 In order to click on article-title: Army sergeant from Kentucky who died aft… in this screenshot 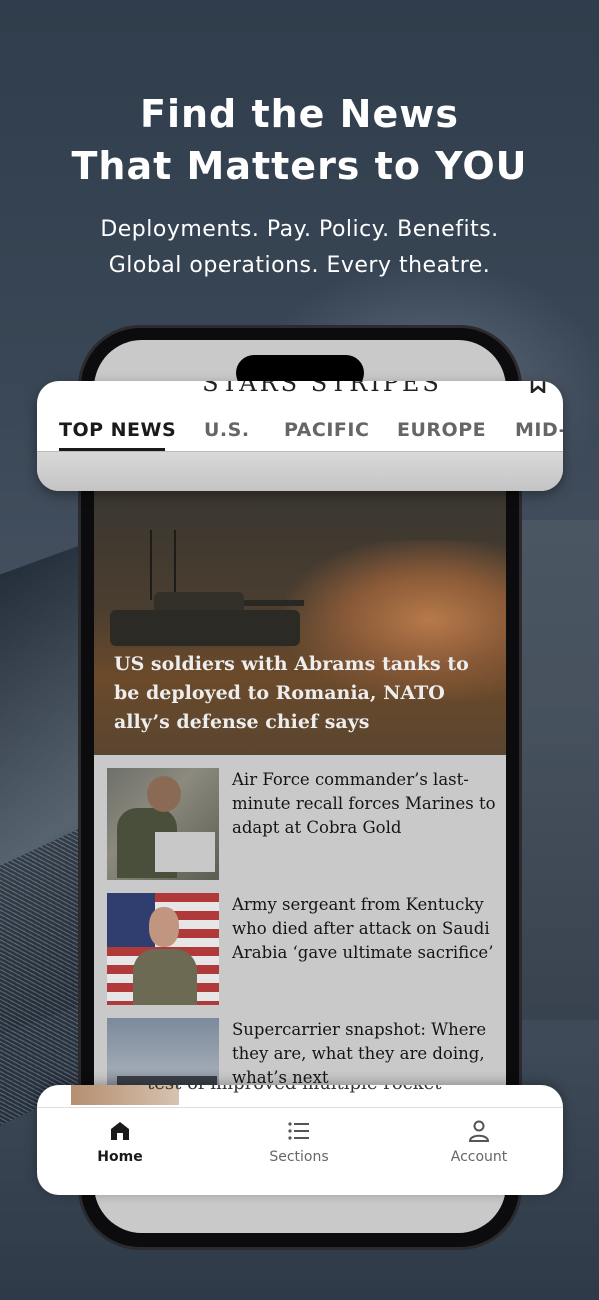, I will do `click(364, 929)`.